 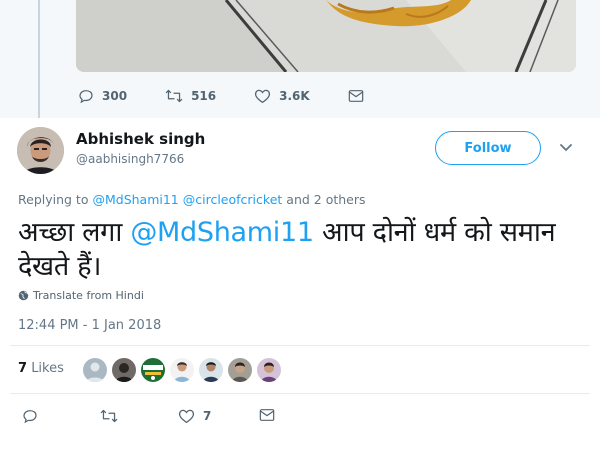 What do you see at coordinates (47, 368) in the screenshot?
I see `likes-label: Likes` at bounding box center [47, 368].